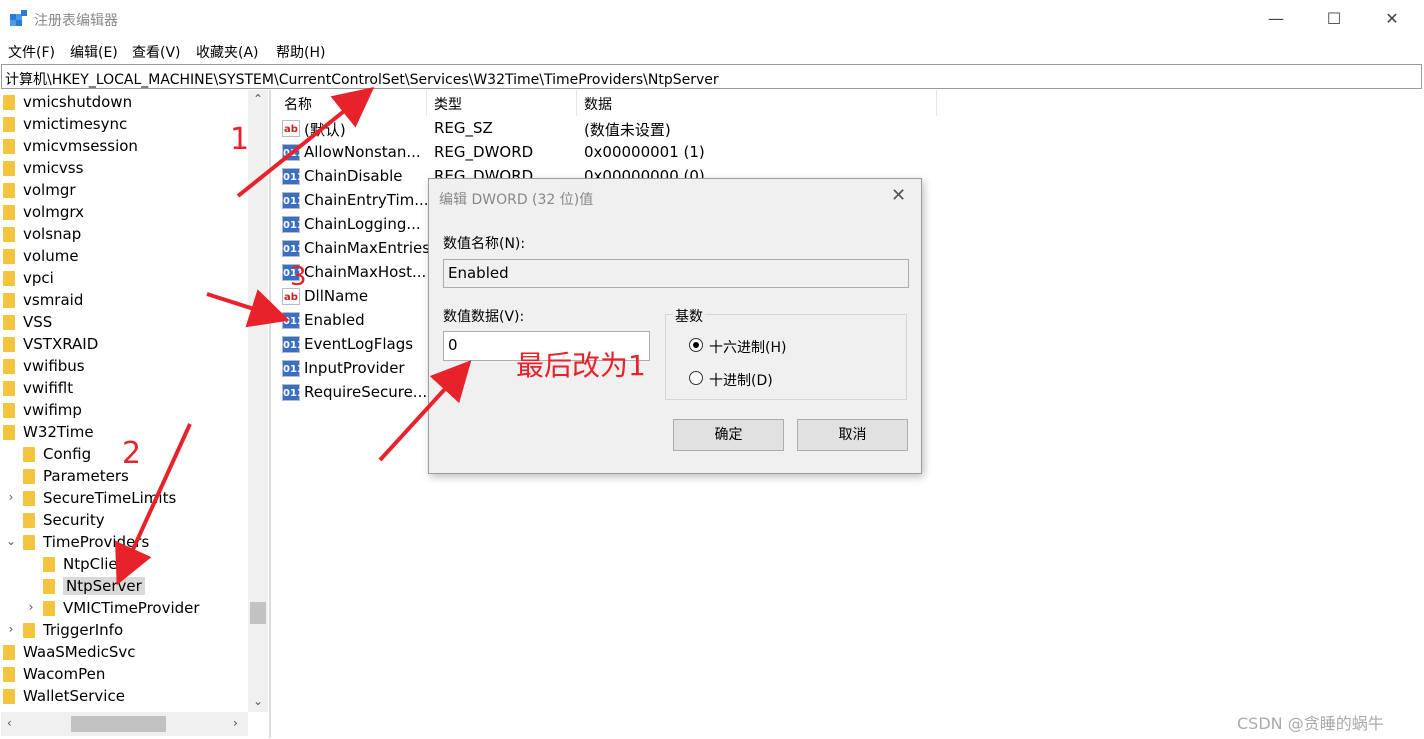 Image resolution: width=1424 pixels, height=739 pixels. I want to click on tree-item: vwifibus, so click(44, 366).